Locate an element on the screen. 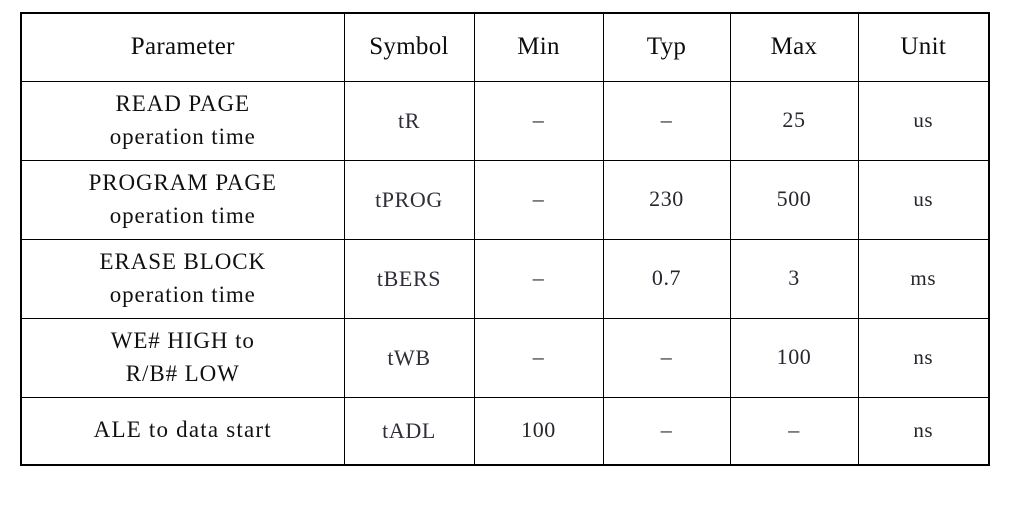 The width and height of the screenshot is (1036, 506). column-header-symbol: Symbol is located at coordinates (409, 47).